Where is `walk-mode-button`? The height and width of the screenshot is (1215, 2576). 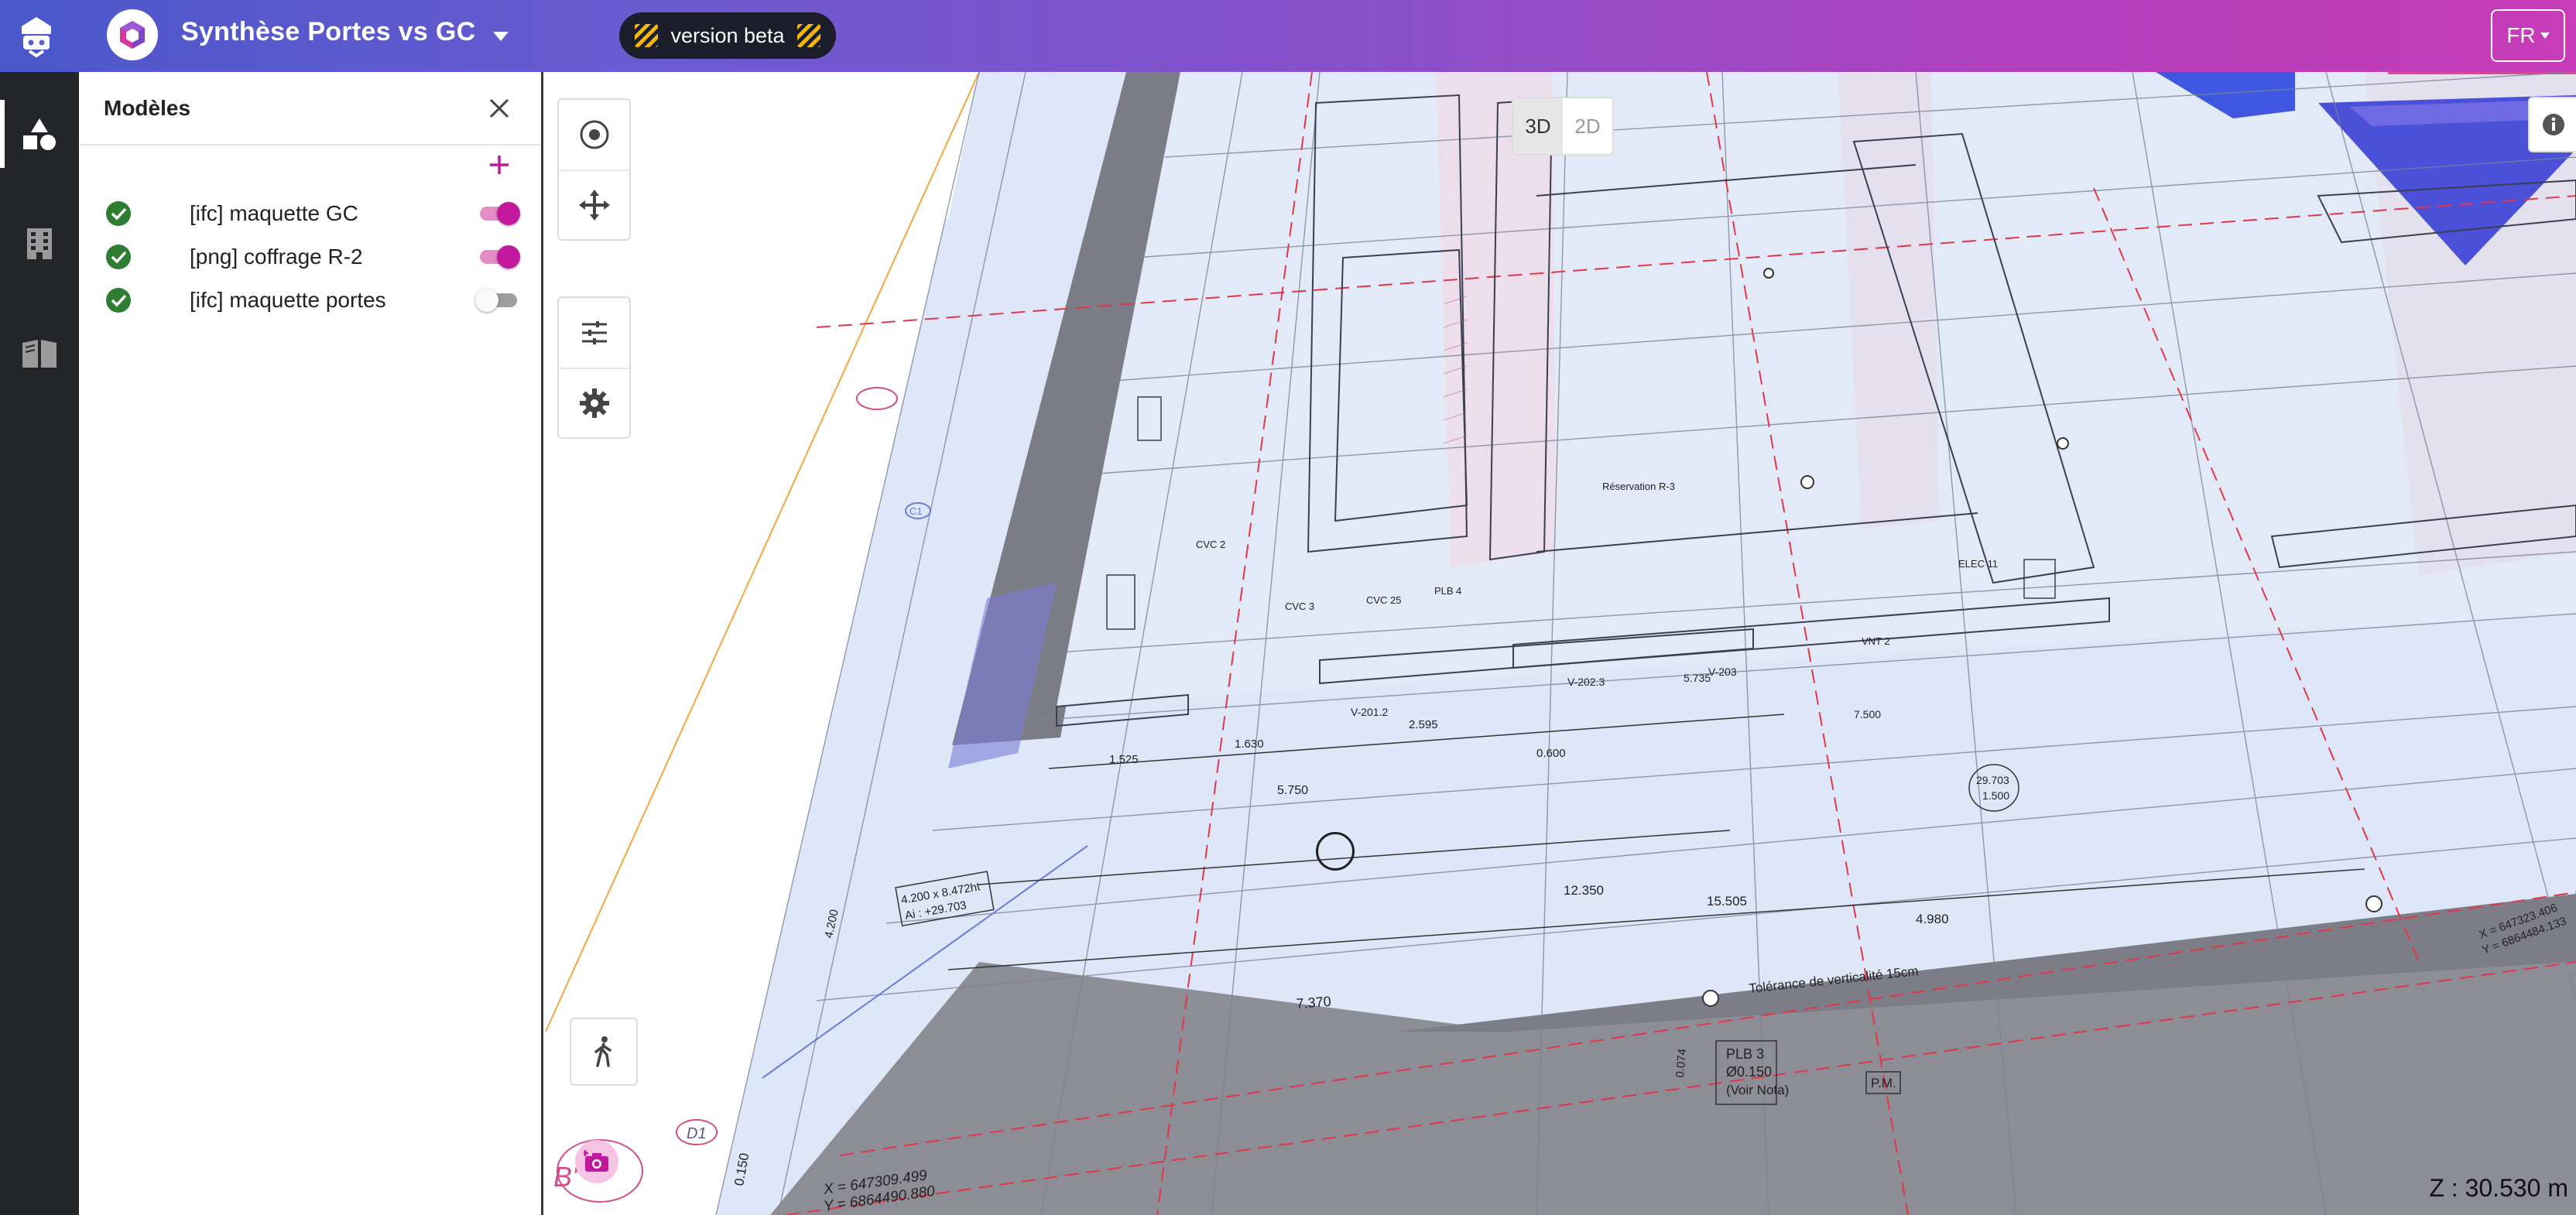
walk-mode-button is located at coordinates (604, 1052).